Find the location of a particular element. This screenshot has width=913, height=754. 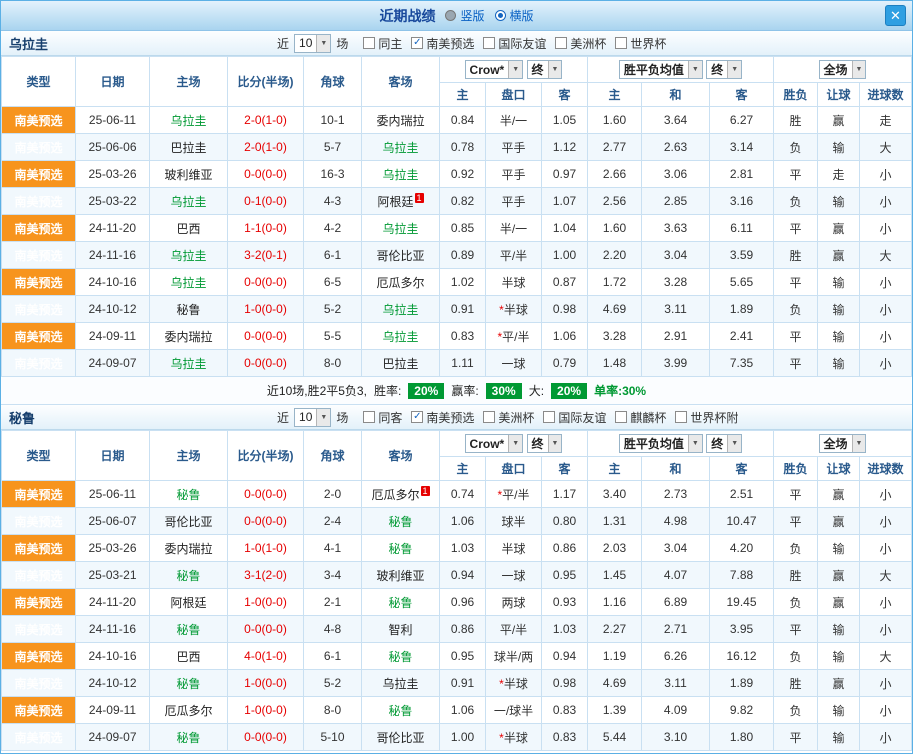

competition-checkbox: 同主 is located at coordinates (382, 43).